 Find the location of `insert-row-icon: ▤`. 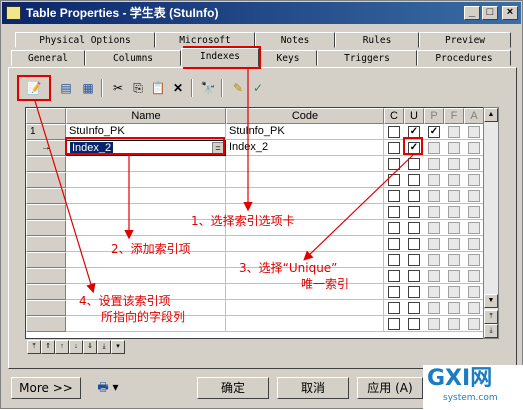

insert-row-icon: ▤ is located at coordinates (66, 88).